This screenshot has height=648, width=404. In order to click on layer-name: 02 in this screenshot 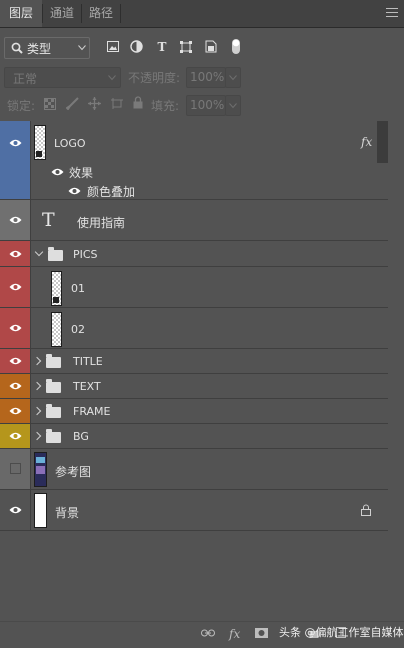, I will do `click(78, 329)`.